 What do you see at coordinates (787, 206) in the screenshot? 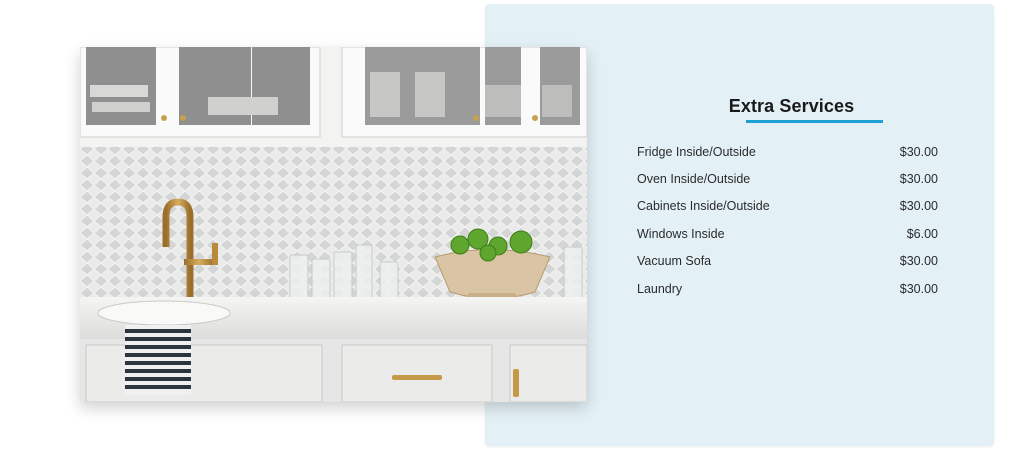
I see `service-item: Cabinets Inside/Outside $30.00` at bounding box center [787, 206].